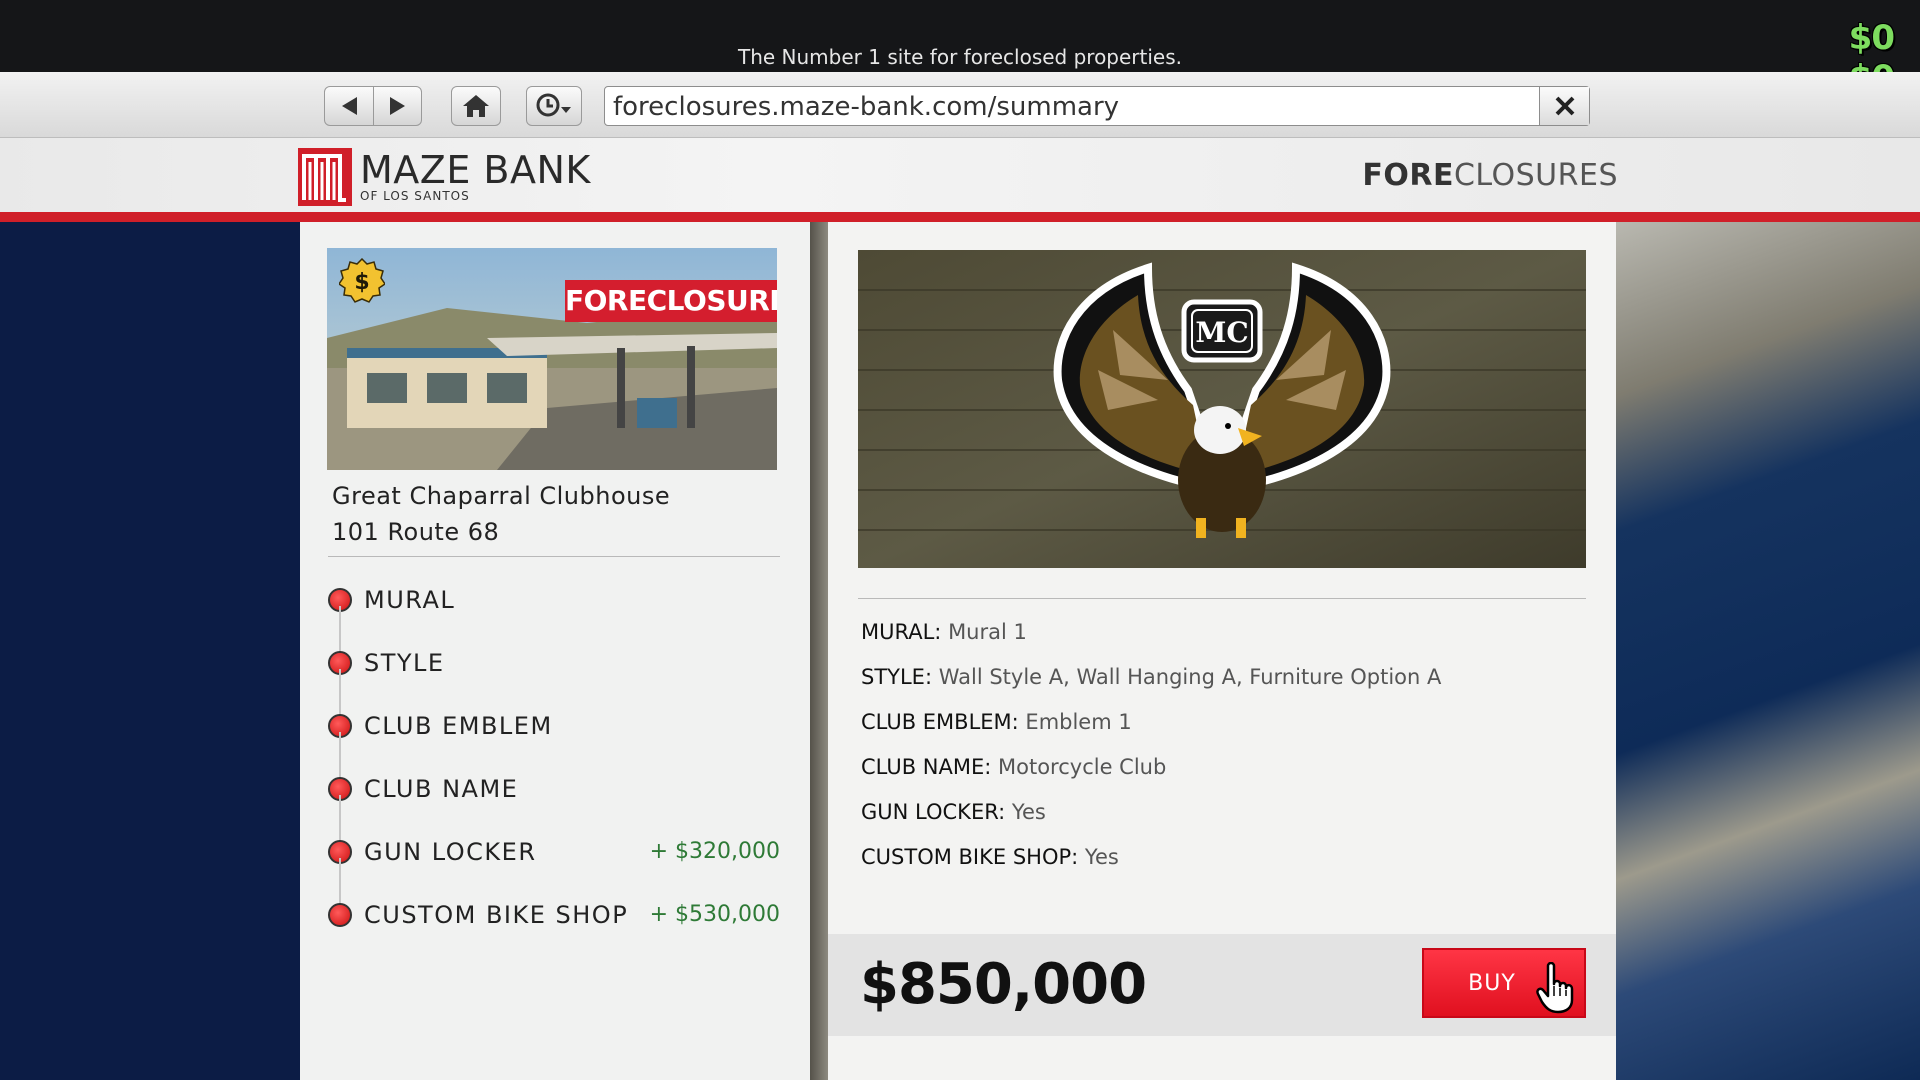 The image size is (1920, 1080). Describe the element at coordinates (1768, 651) in the screenshot. I see `background-map` at that location.